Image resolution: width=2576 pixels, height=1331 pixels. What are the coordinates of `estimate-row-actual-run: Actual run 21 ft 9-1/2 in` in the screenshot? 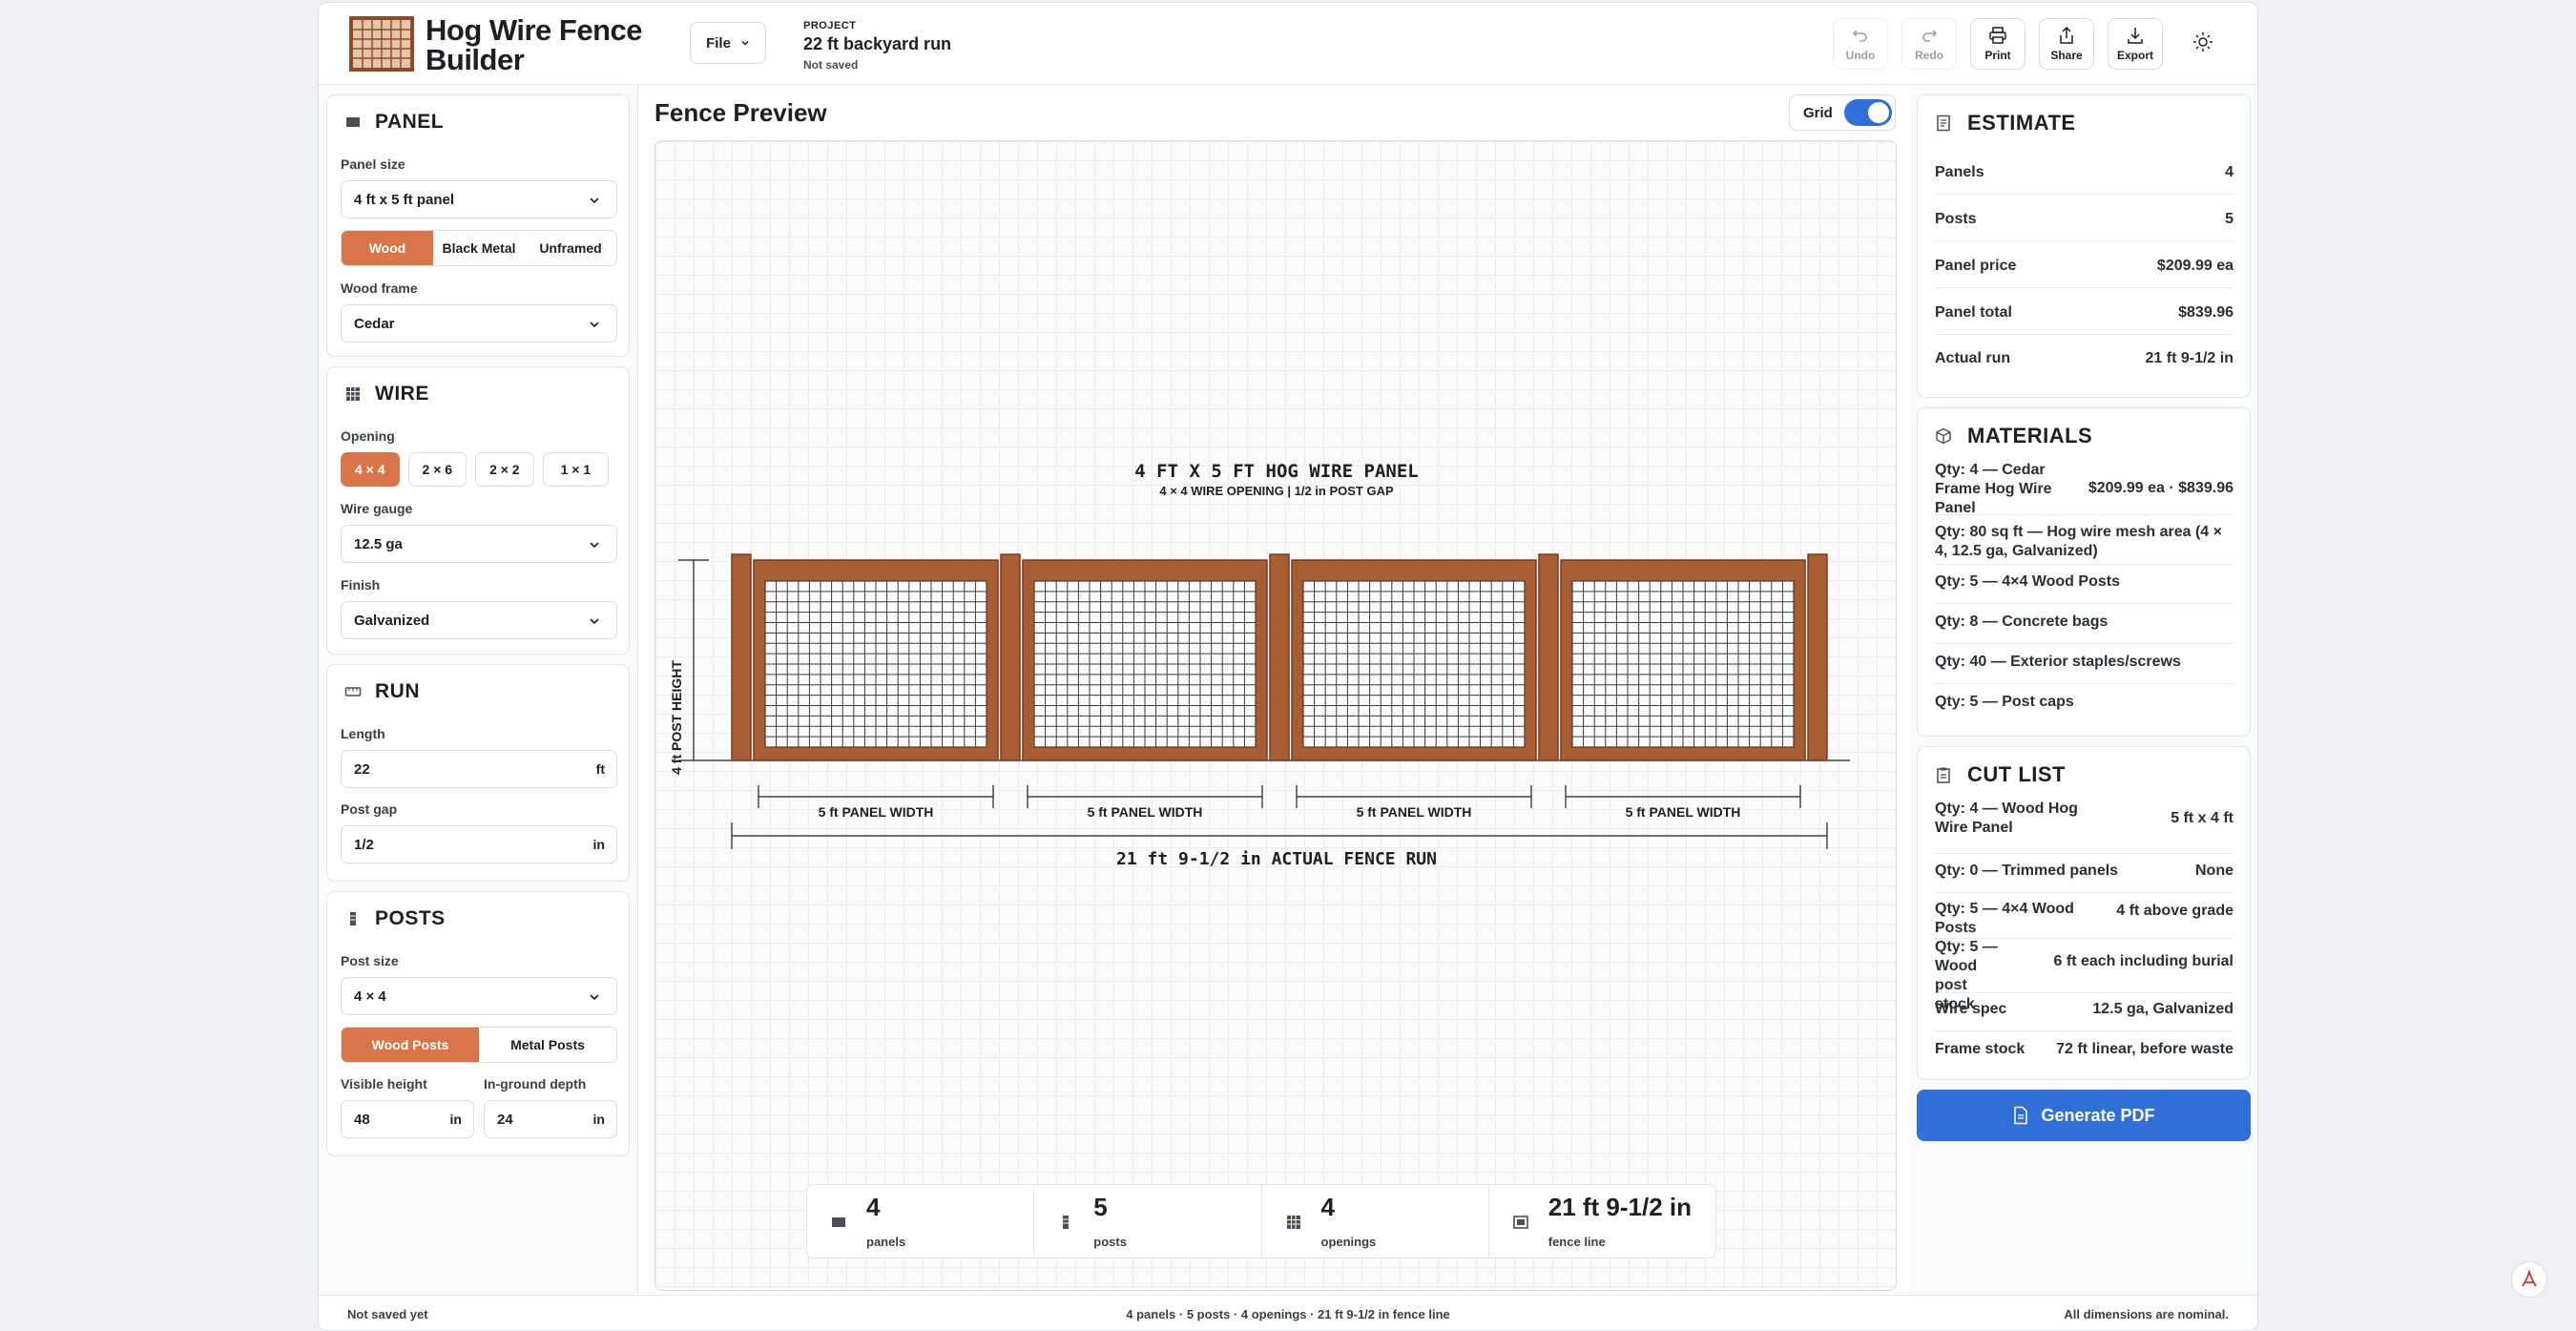 It's located at (2084, 365).